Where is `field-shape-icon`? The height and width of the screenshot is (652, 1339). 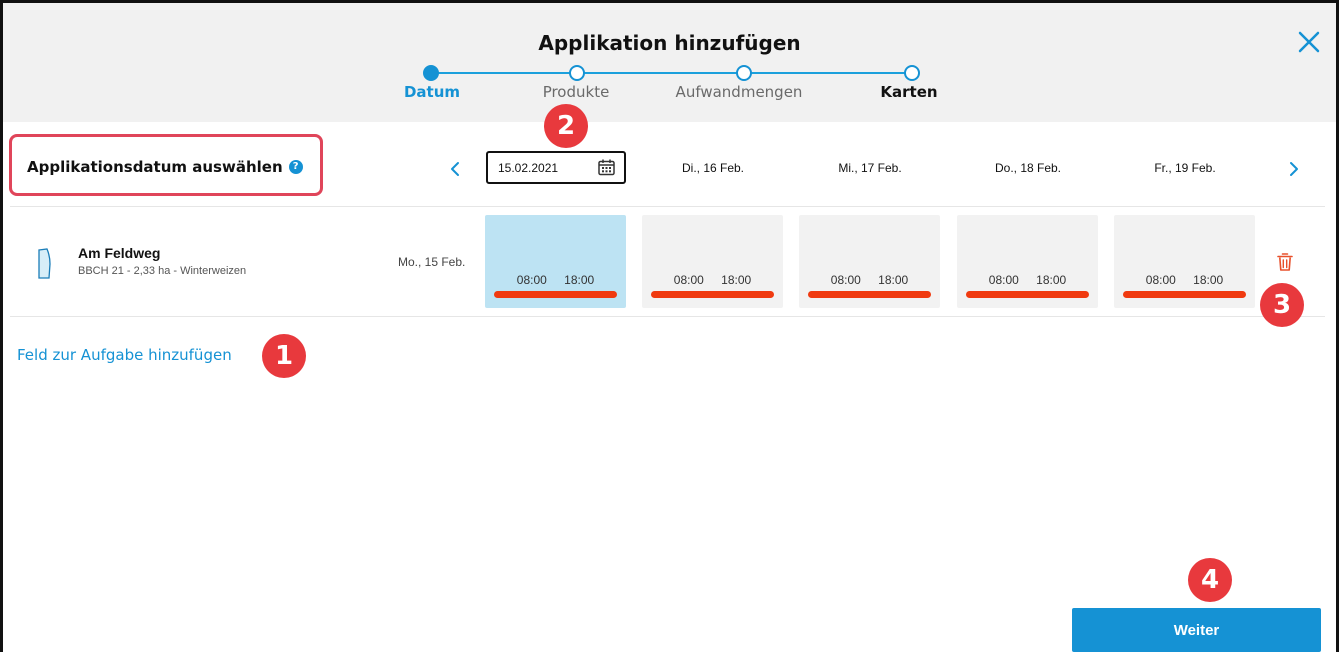 field-shape-icon is located at coordinates (44, 263).